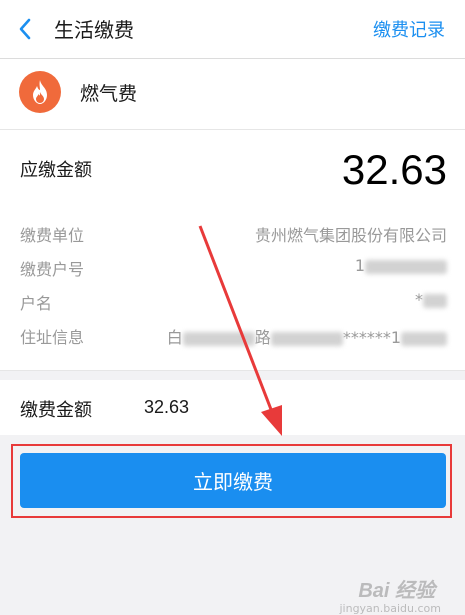  I want to click on biller-value: 贵州燃气集团股份有限公司, so click(350, 235).